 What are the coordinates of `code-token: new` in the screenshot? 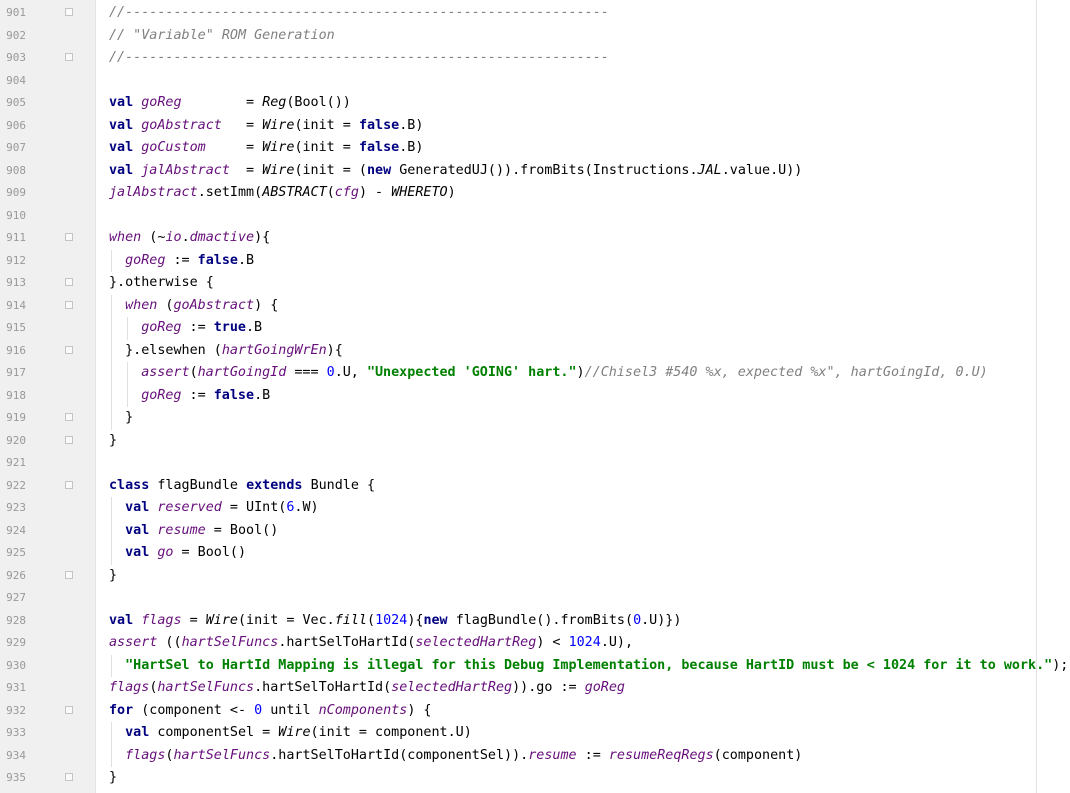 It's located at (439, 620).